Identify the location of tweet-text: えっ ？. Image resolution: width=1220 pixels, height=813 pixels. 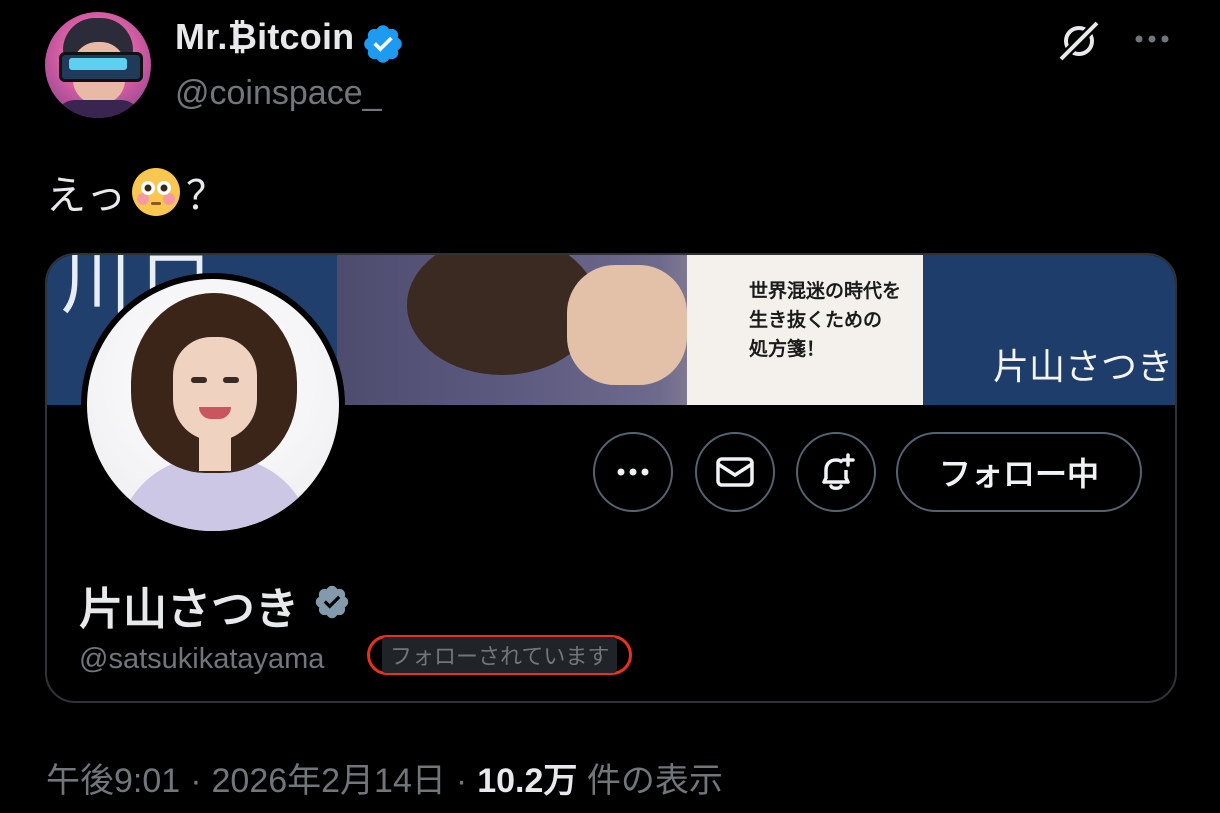
(136, 192).